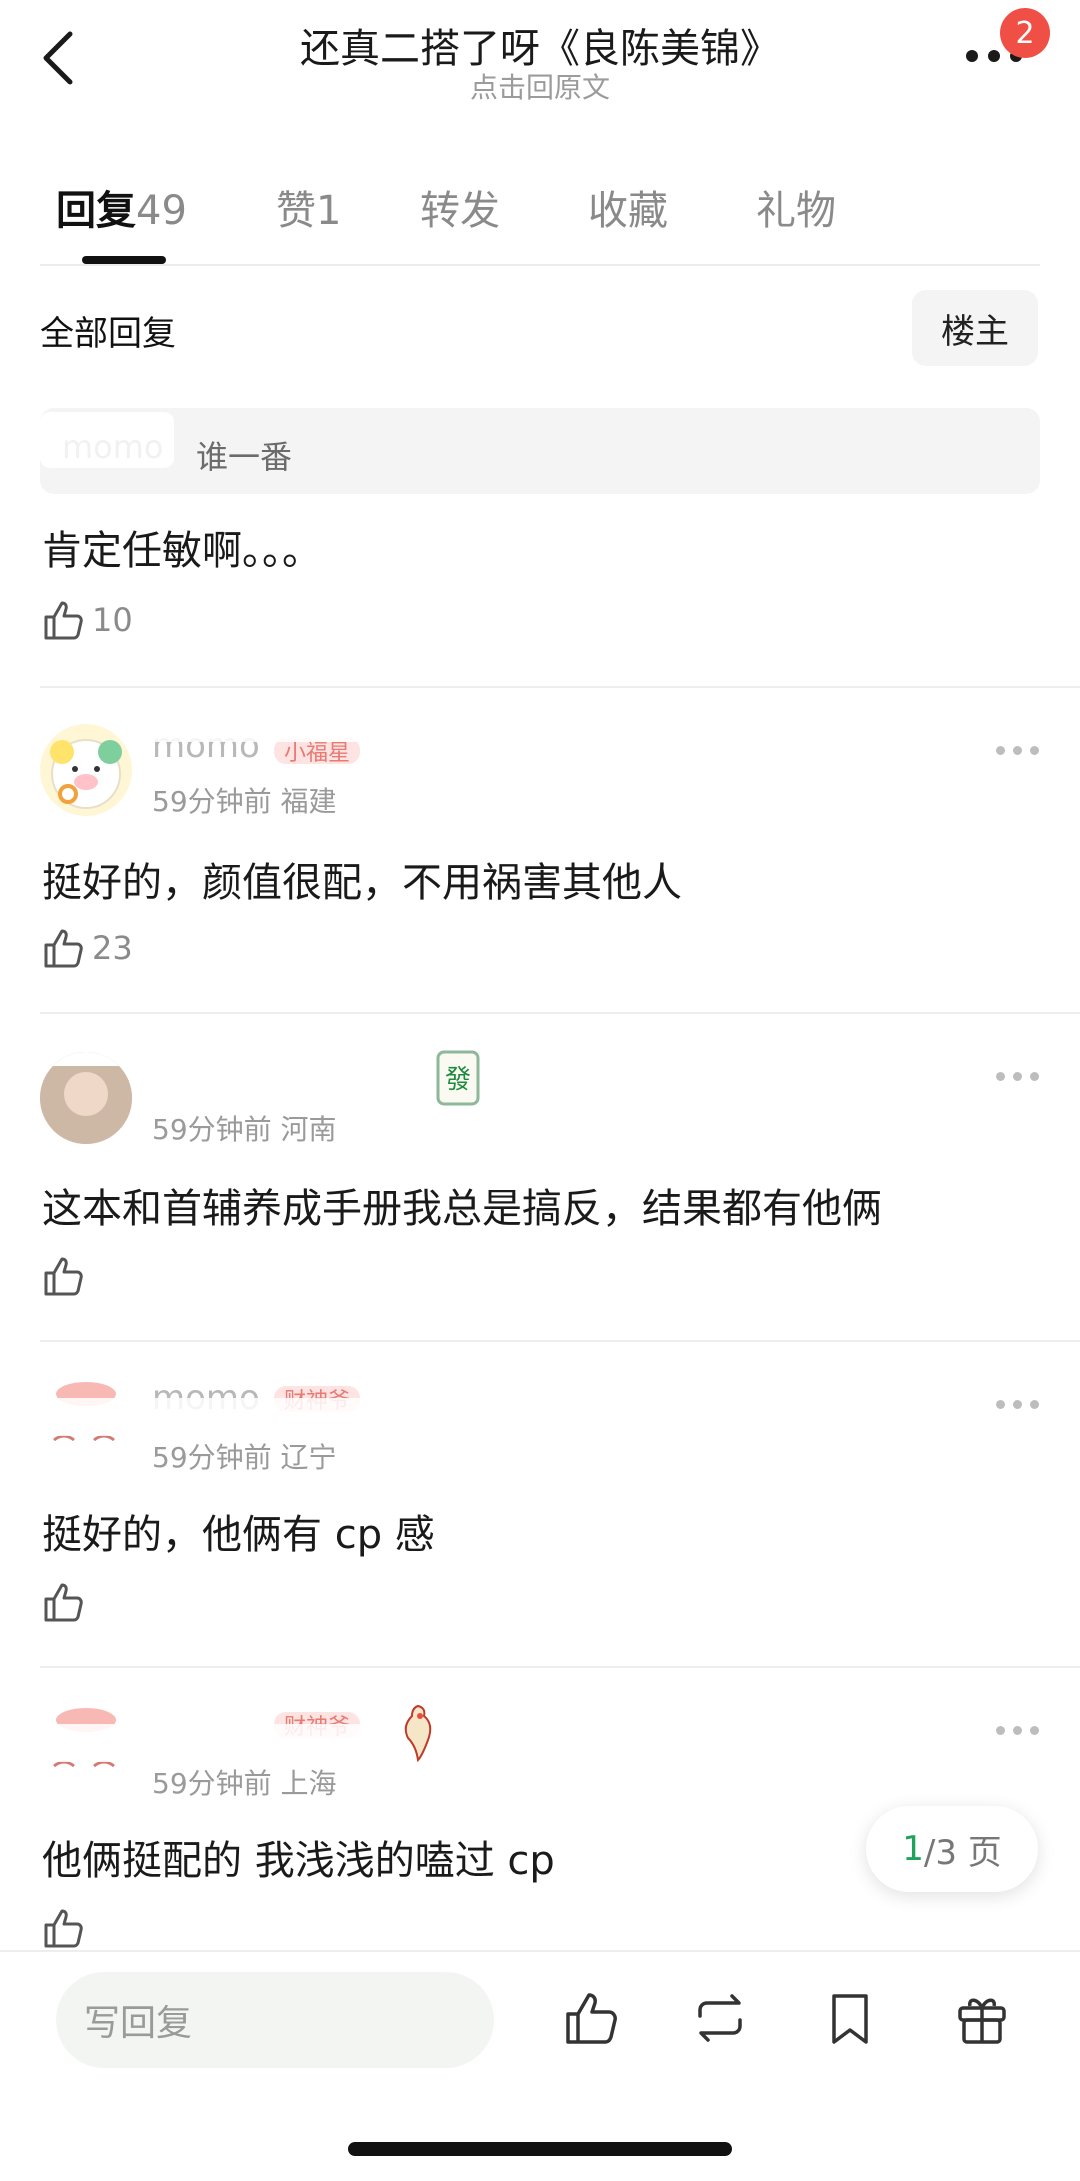  What do you see at coordinates (720, 2018) in the screenshot?
I see `repost-icon` at bounding box center [720, 2018].